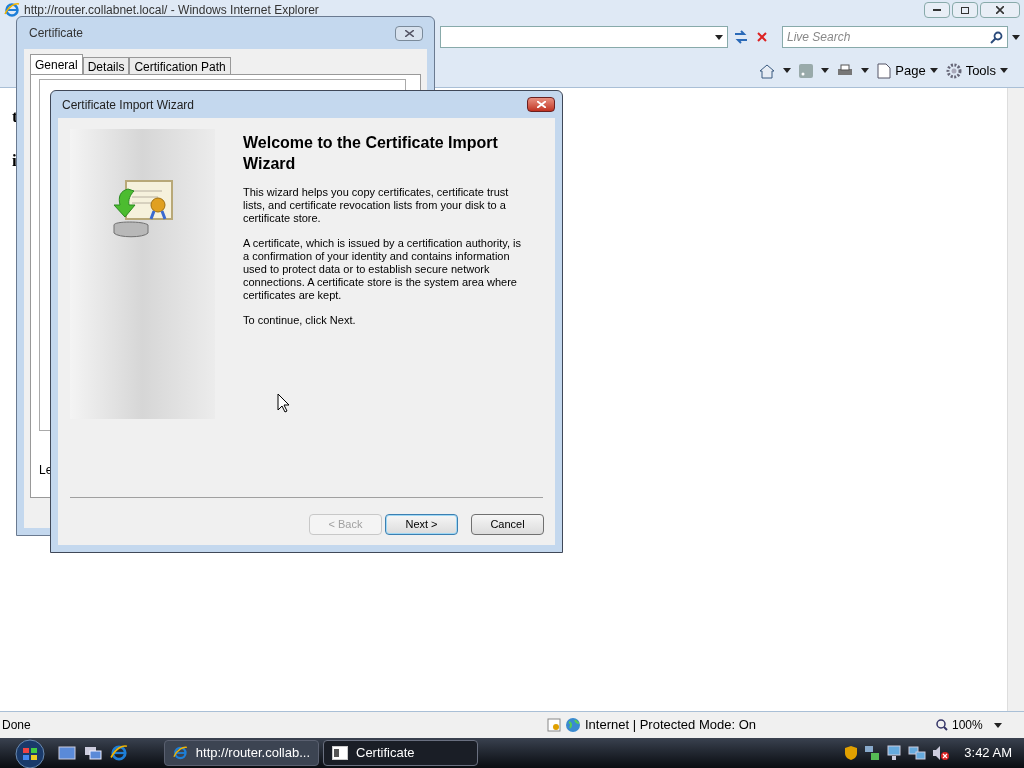 This screenshot has height=768, width=1024. Describe the element at coordinates (941, 753) in the screenshot. I see `muted-speaker-icon` at that location.